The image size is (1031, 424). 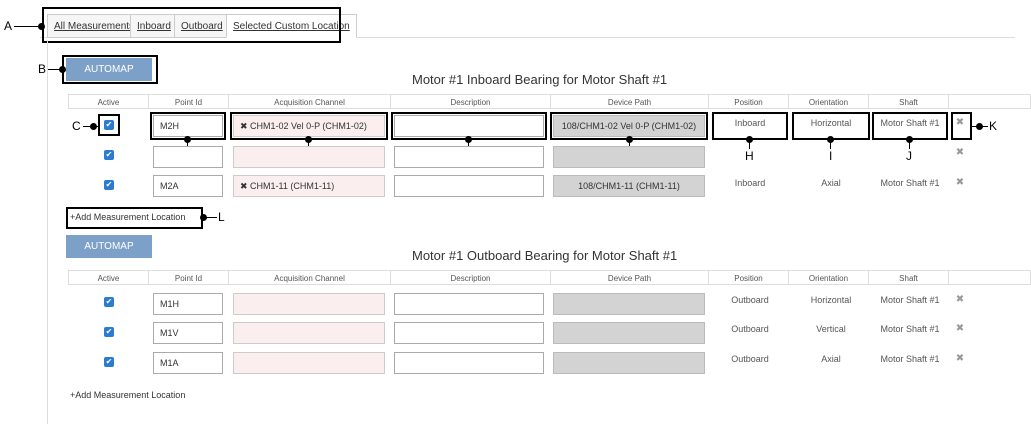 I want to click on callout-label-c: C, so click(x=76, y=126).